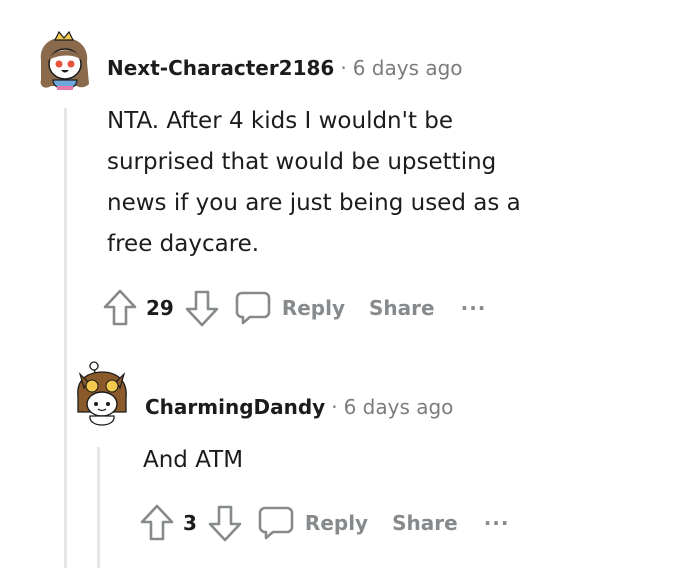  Describe the element at coordinates (314, 203) in the screenshot. I see `comment-line: news if you are just being used as a` at that location.